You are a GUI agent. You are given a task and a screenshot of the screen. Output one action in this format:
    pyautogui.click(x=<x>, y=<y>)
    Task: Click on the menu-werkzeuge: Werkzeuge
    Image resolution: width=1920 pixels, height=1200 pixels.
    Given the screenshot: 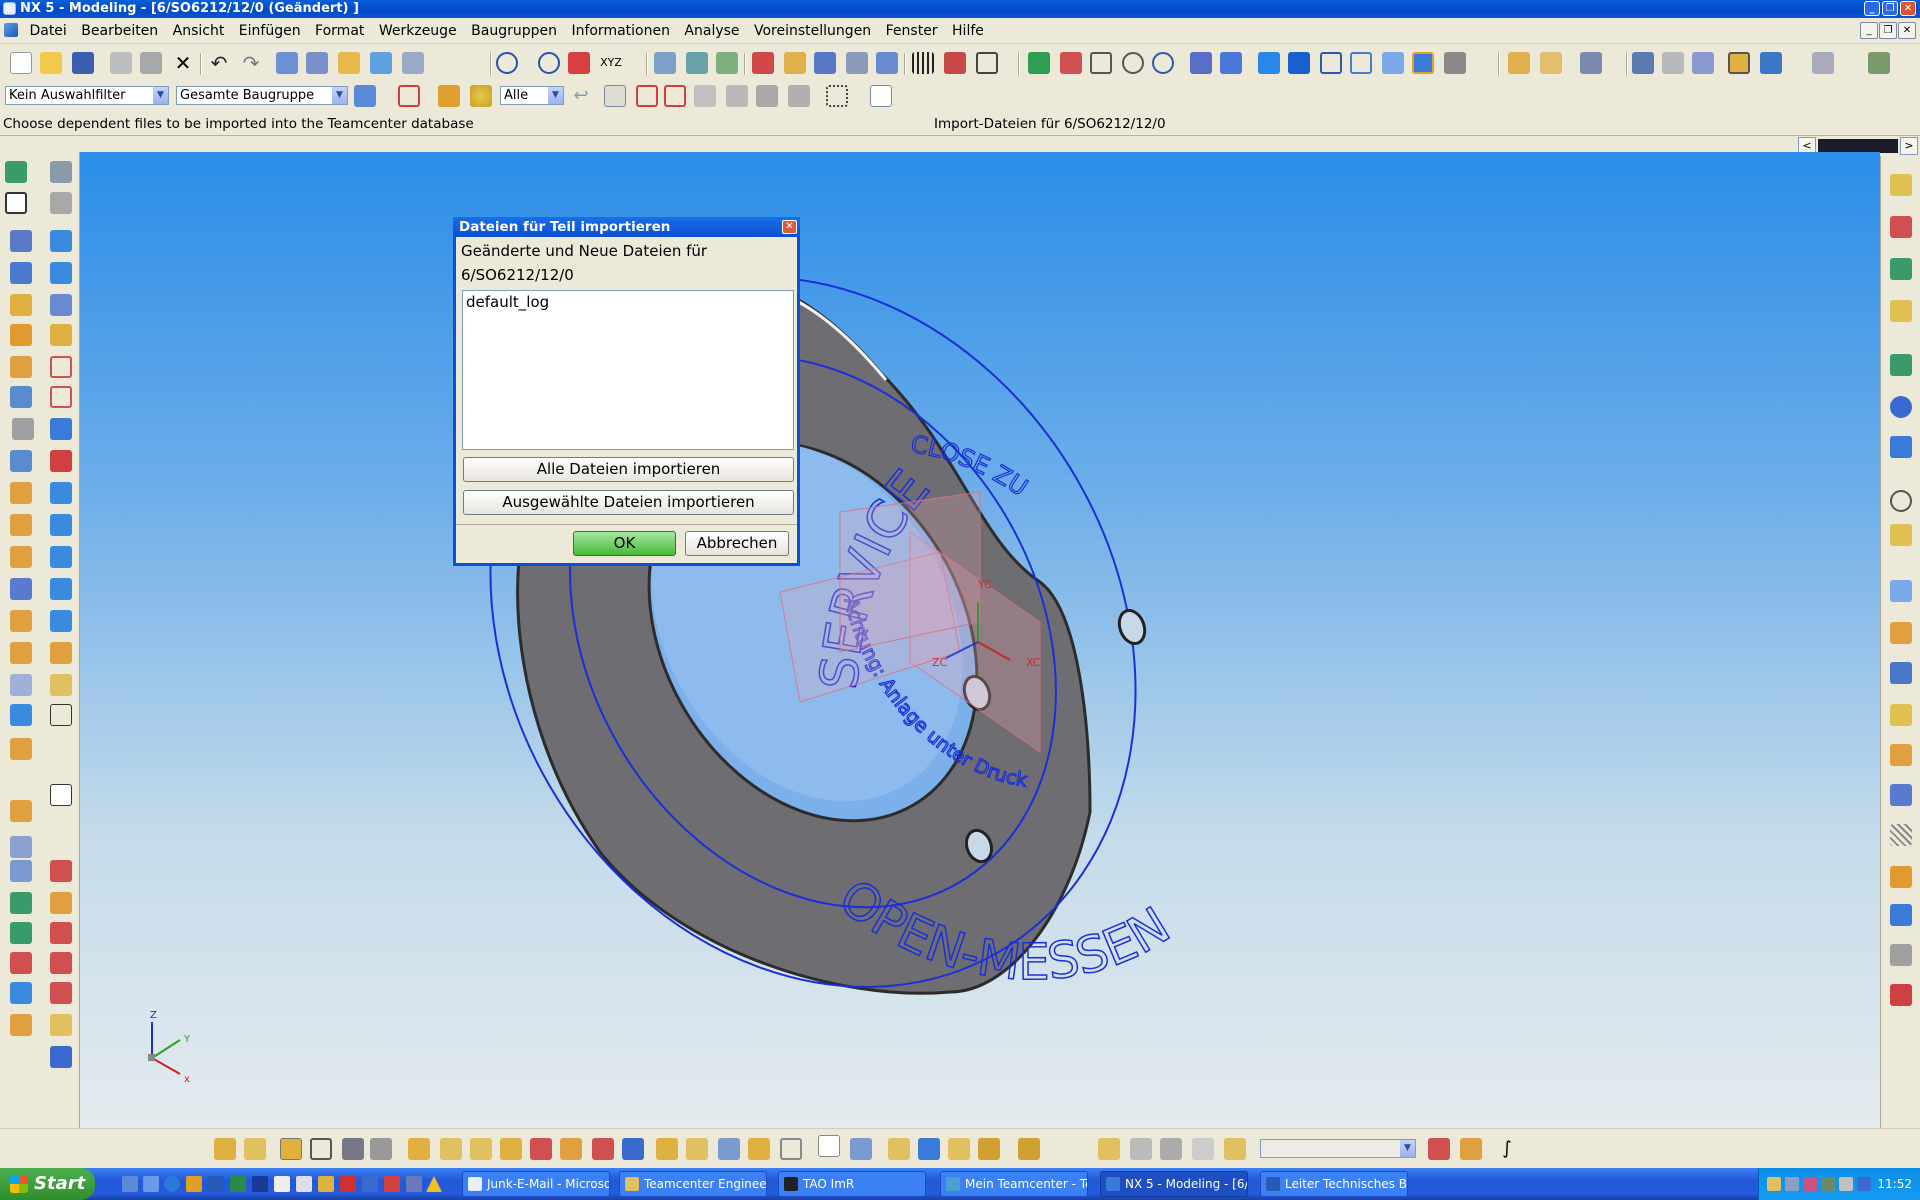 What is the action you would take?
    pyautogui.click(x=418, y=31)
    